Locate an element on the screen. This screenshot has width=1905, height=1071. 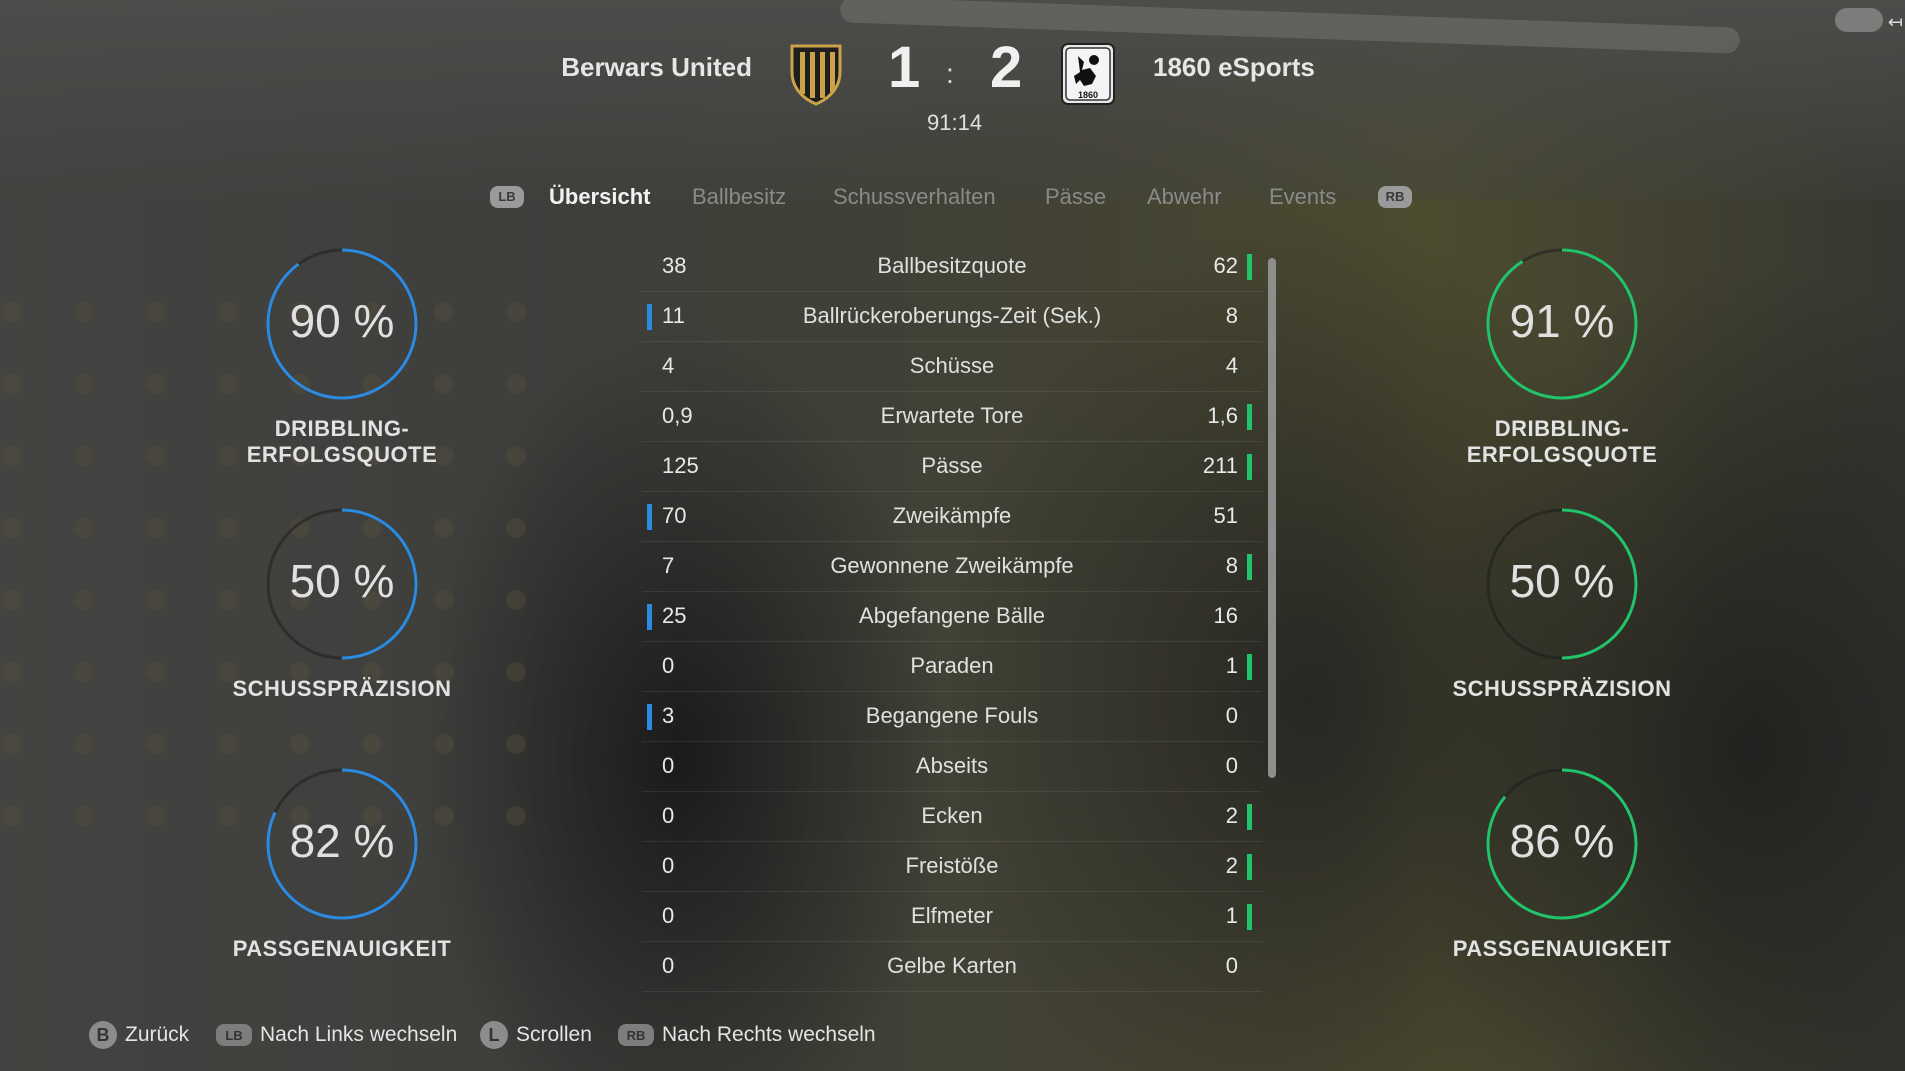
left-stick-icon: L is located at coordinates (494, 1035).